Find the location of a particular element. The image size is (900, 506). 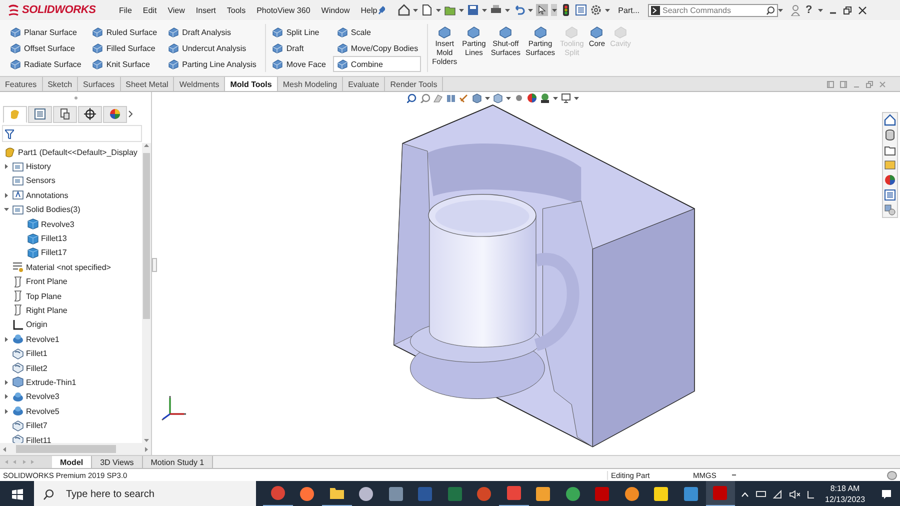

scroll-left-icon is located at coordinates (4, 449).